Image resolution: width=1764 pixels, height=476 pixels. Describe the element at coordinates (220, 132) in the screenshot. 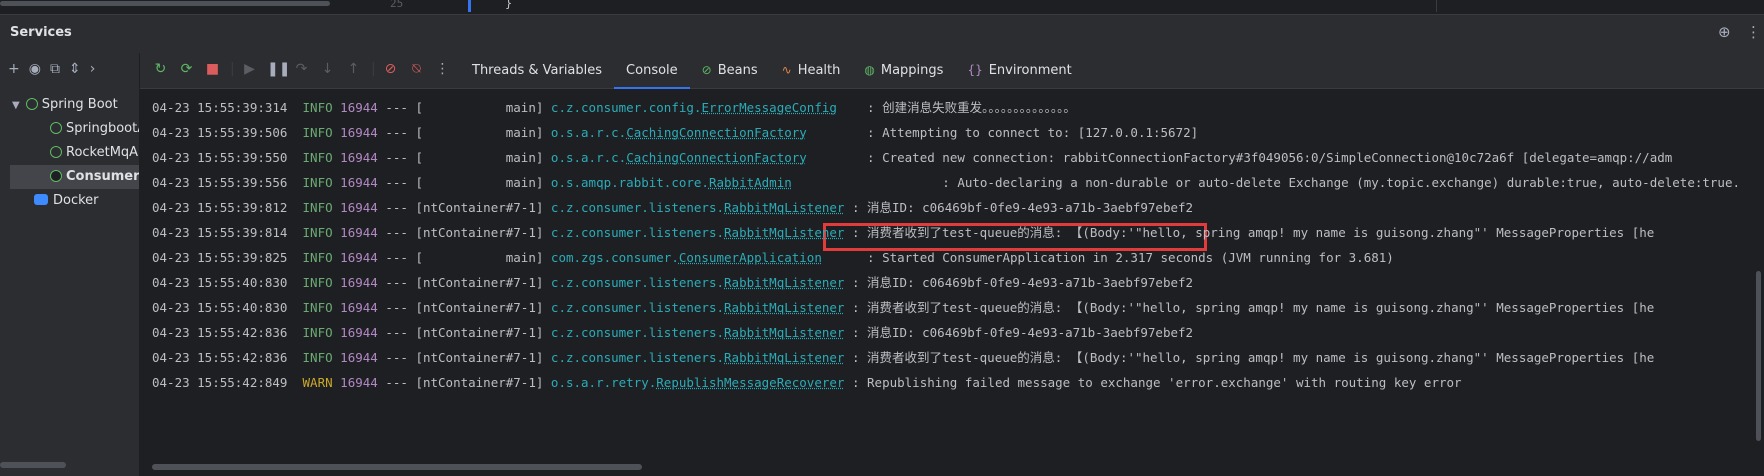

I see `log-timestamp: 04-23 15:55:39:506` at that location.